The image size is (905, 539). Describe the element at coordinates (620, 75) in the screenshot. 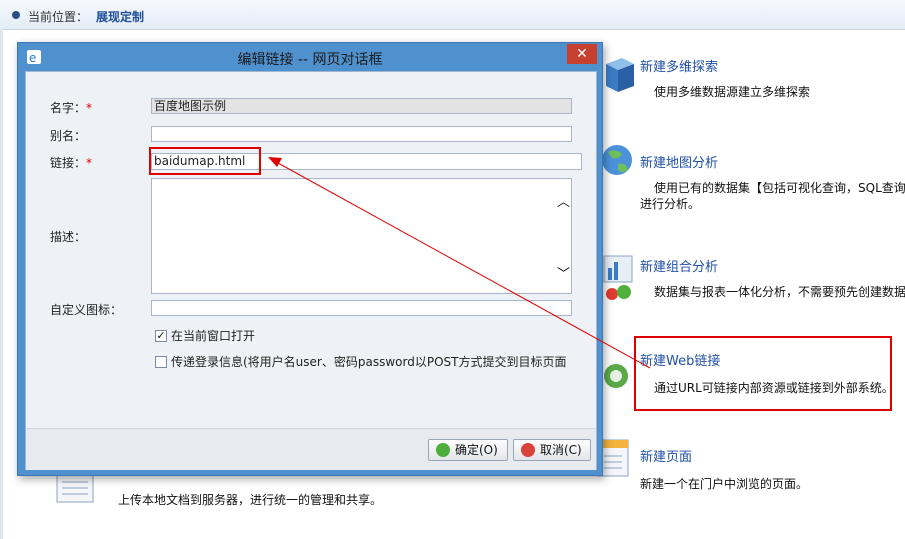

I see `cube-icon` at that location.